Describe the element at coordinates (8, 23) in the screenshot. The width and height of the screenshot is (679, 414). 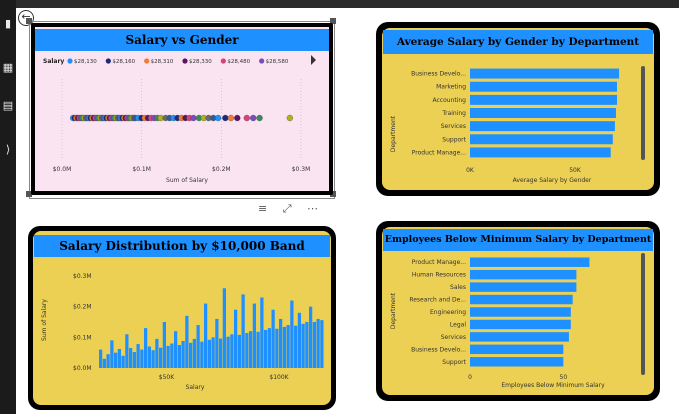
I see `report-icon: ▮` at that location.